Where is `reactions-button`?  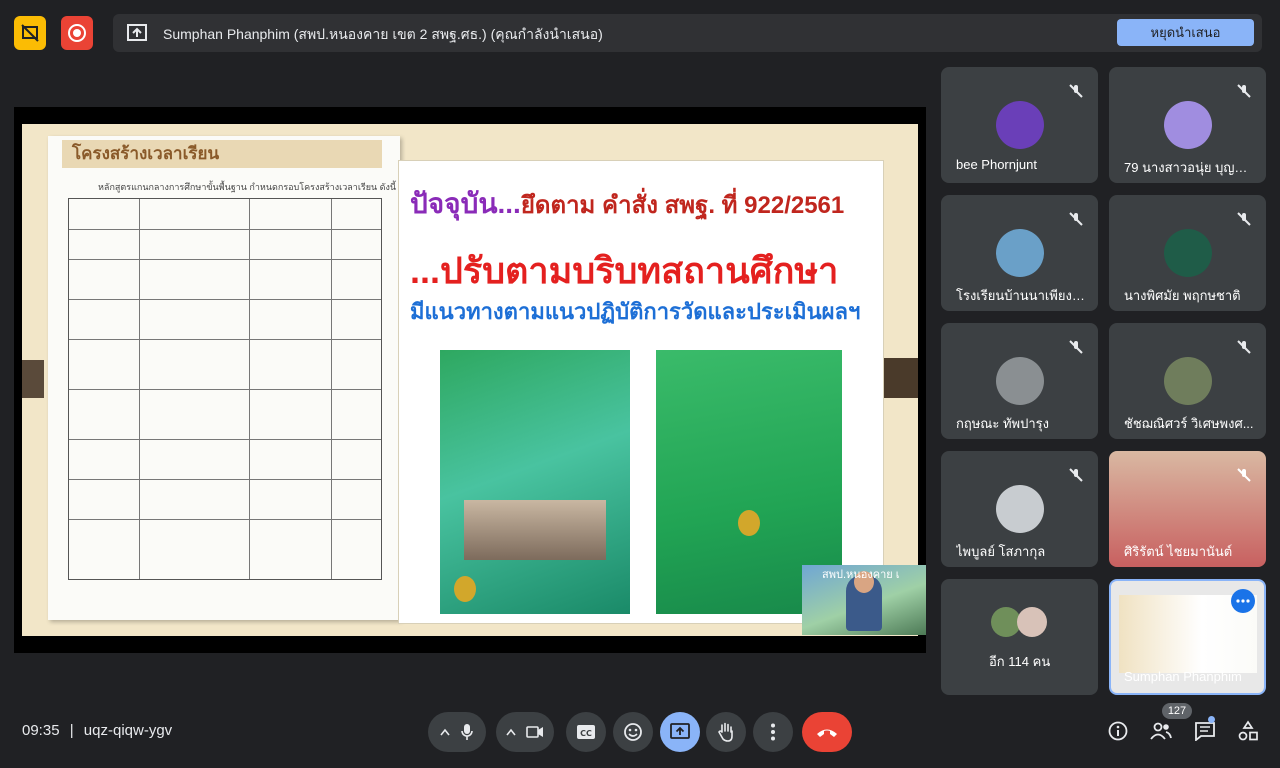 reactions-button is located at coordinates (633, 732).